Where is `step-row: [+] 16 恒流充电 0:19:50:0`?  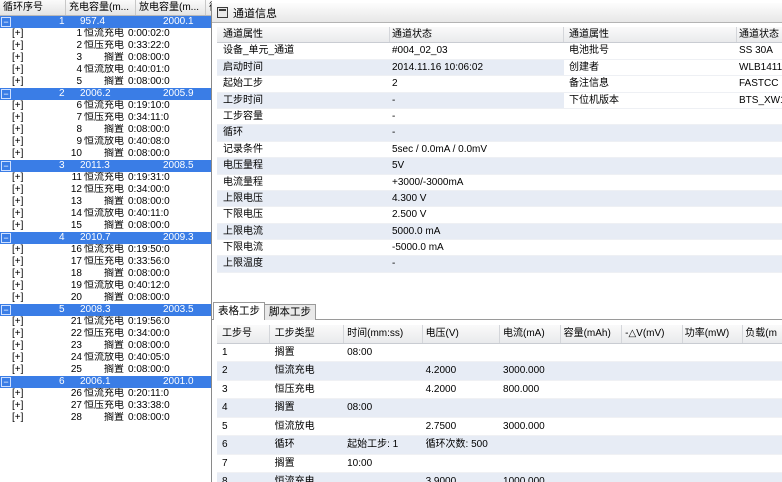
step-row: [+] 16 恒流充电 0:19:50:0 is located at coordinates (106, 250).